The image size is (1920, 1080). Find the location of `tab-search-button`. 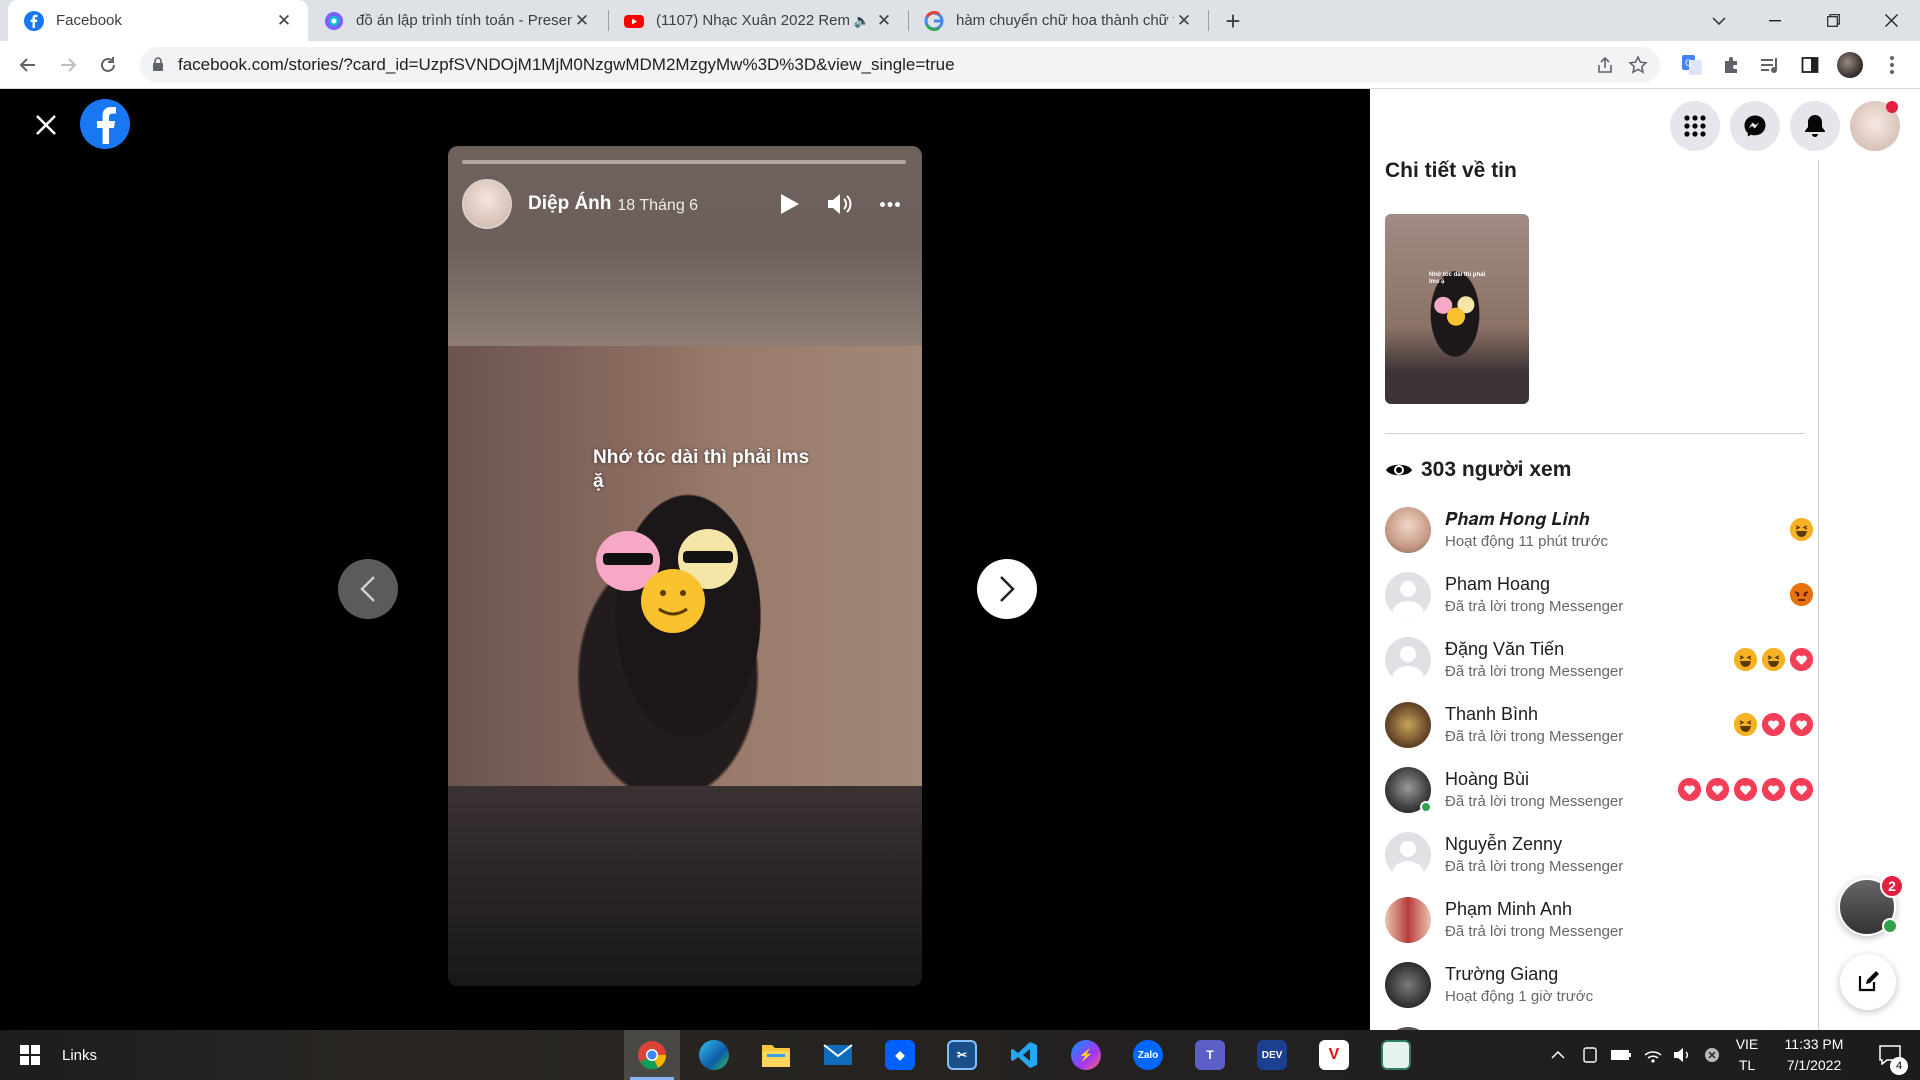

tab-search-button is located at coordinates (1719, 20).